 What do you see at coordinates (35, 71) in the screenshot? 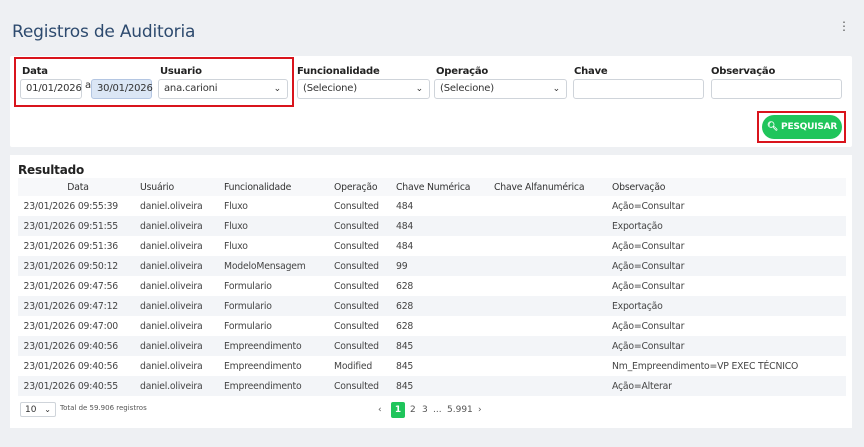
I see `date-label: Data` at bounding box center [35, 71].